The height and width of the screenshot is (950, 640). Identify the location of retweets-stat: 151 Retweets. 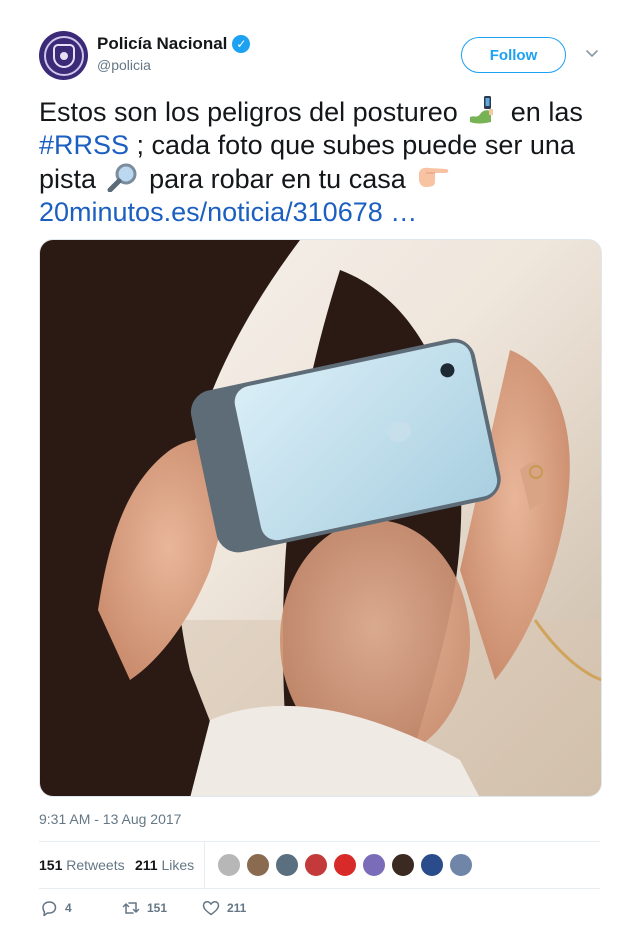
(82, 865).